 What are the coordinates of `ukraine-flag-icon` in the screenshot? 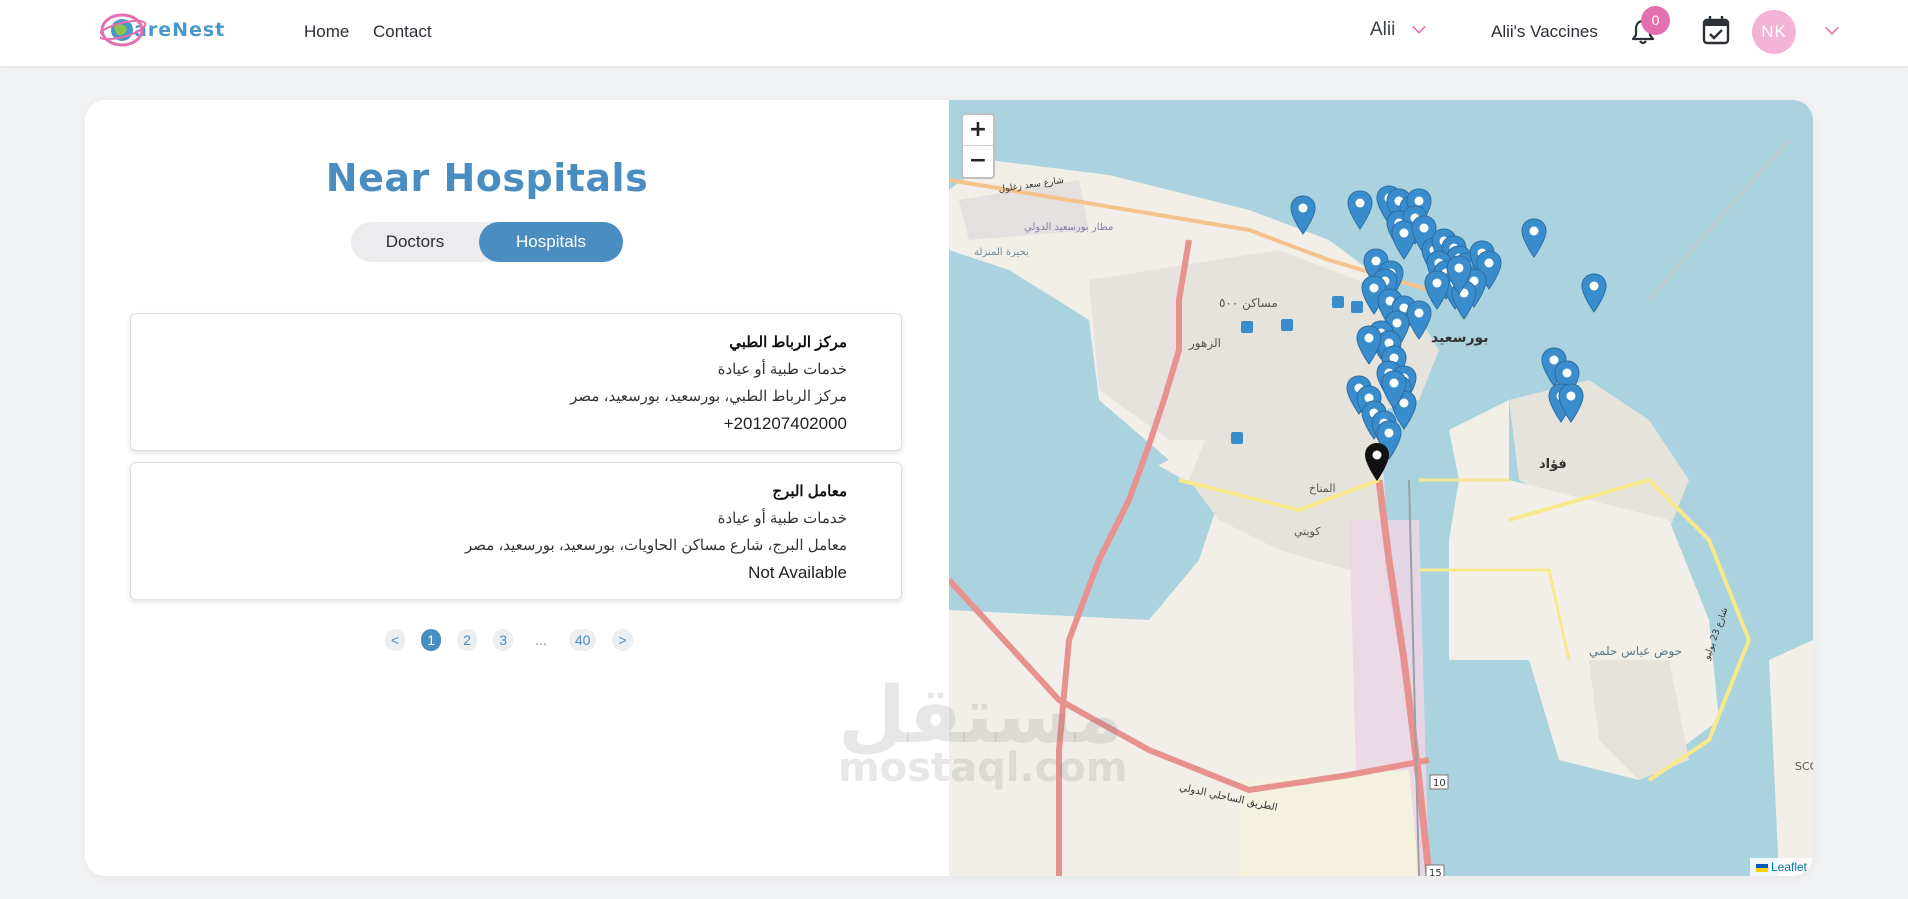 It's located at (1761, 867).